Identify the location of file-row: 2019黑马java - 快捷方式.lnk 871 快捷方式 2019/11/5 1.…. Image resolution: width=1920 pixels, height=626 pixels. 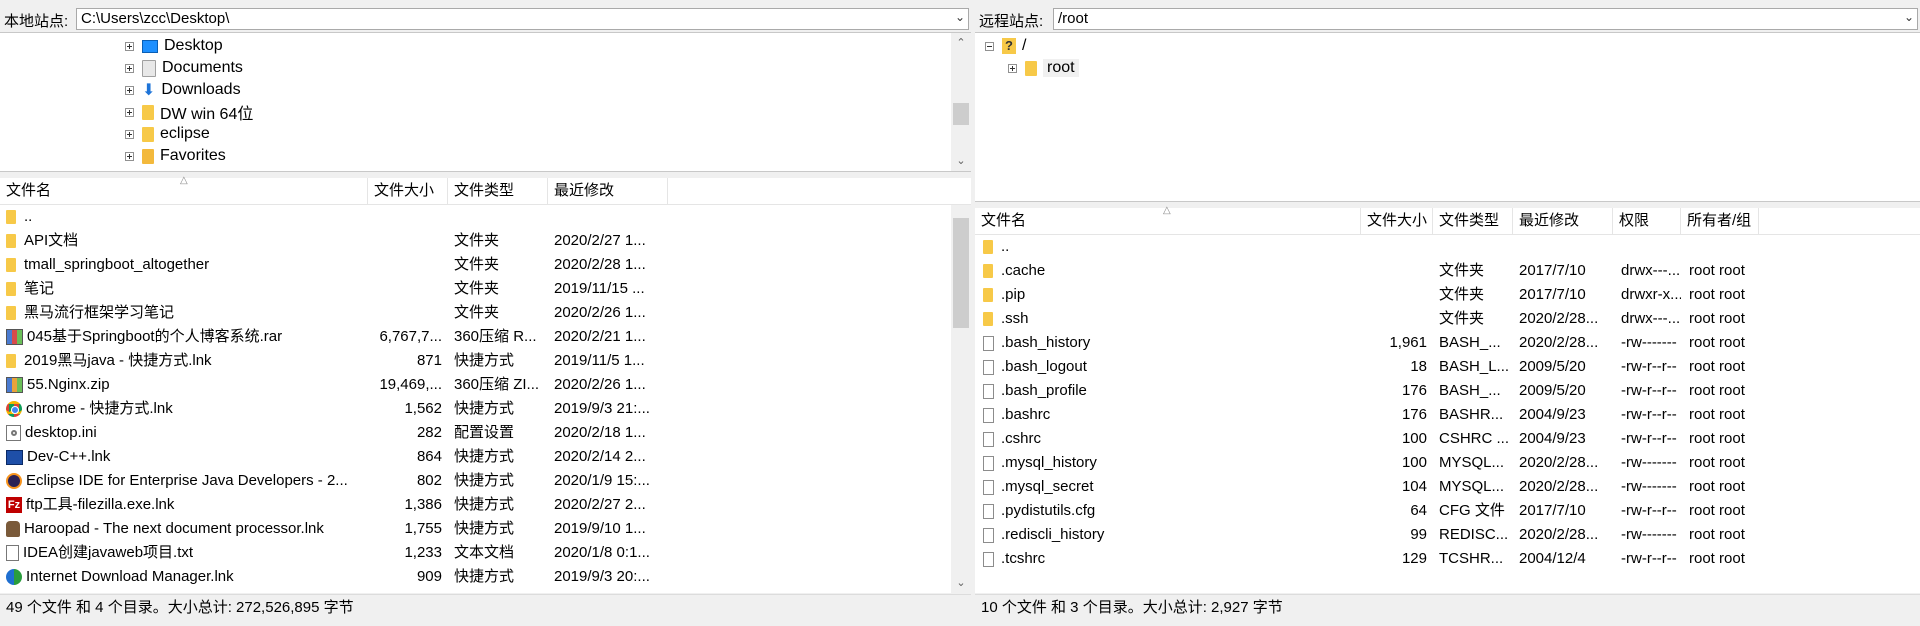
(485, 361).